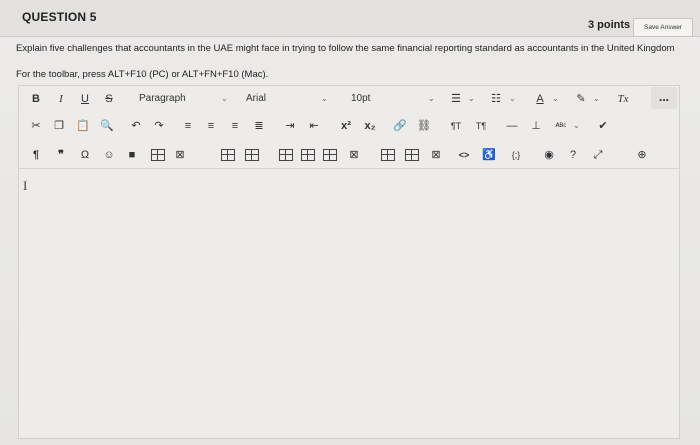  Describe the element at coordinates (107, 126) in the screenshot. I see `search-icon: 🔍` at that location.